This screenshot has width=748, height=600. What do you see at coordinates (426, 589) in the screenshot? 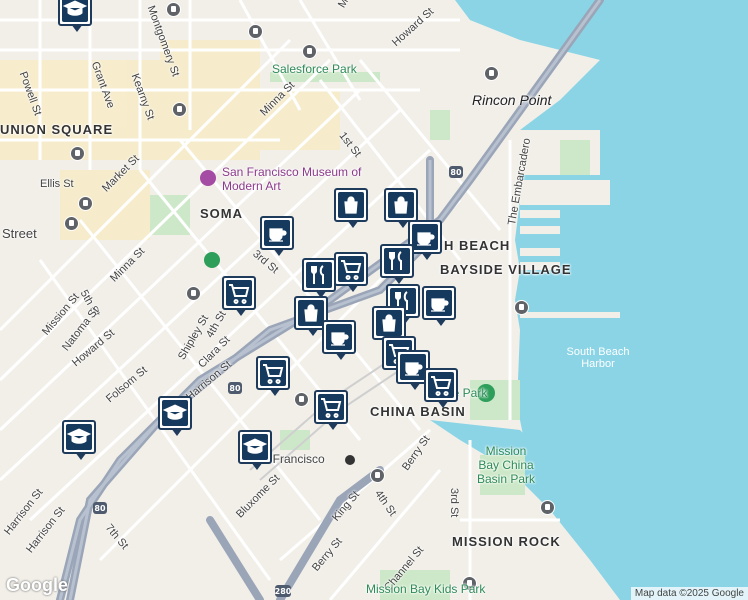
I see `park-label: Mission Bay Kids Park` at bounding box center [426, 589].